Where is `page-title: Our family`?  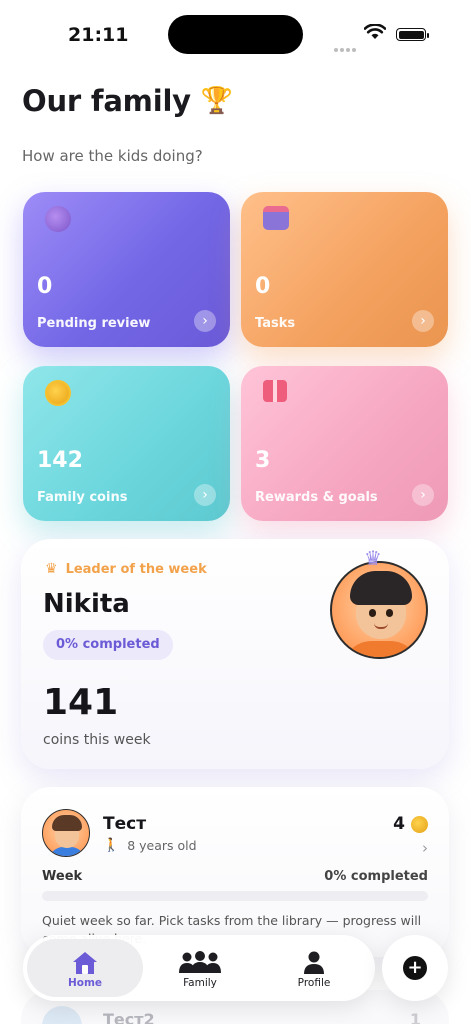
page-title: Our family is located at coordinates (106, 101).